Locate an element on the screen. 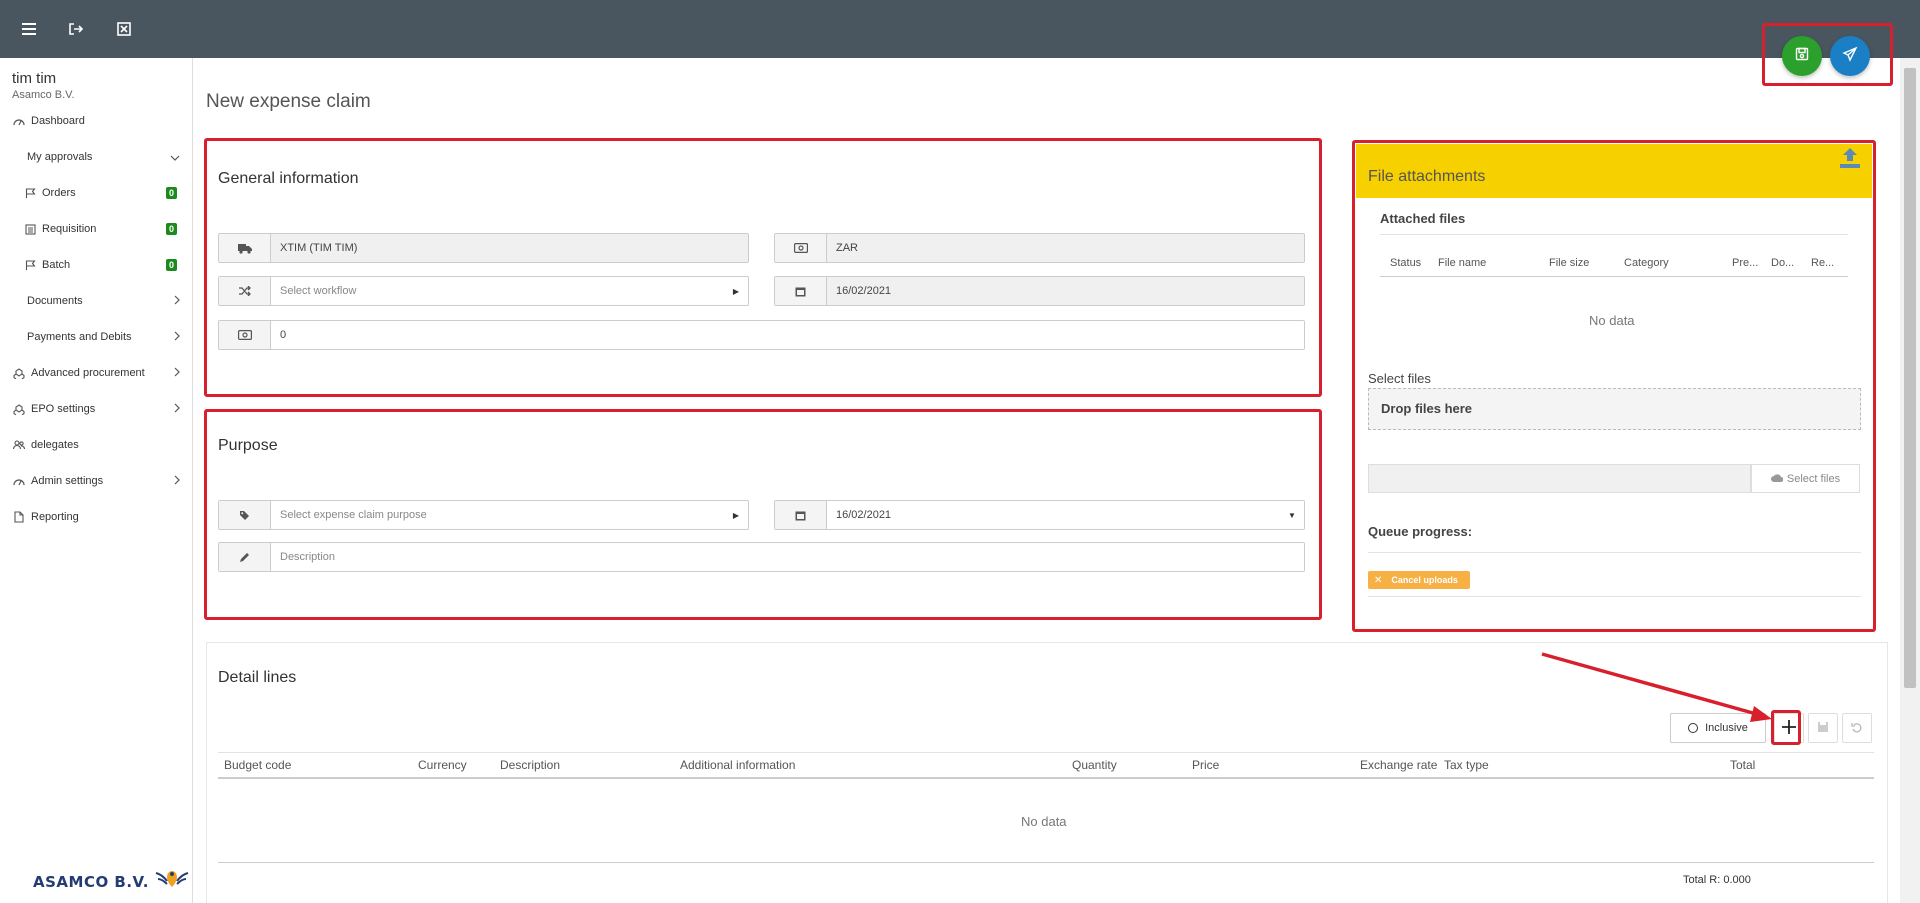 This screenshot has height=903, width=1920. sidebar-item-orders: Orders 0 is located at coordinates (96, 193).